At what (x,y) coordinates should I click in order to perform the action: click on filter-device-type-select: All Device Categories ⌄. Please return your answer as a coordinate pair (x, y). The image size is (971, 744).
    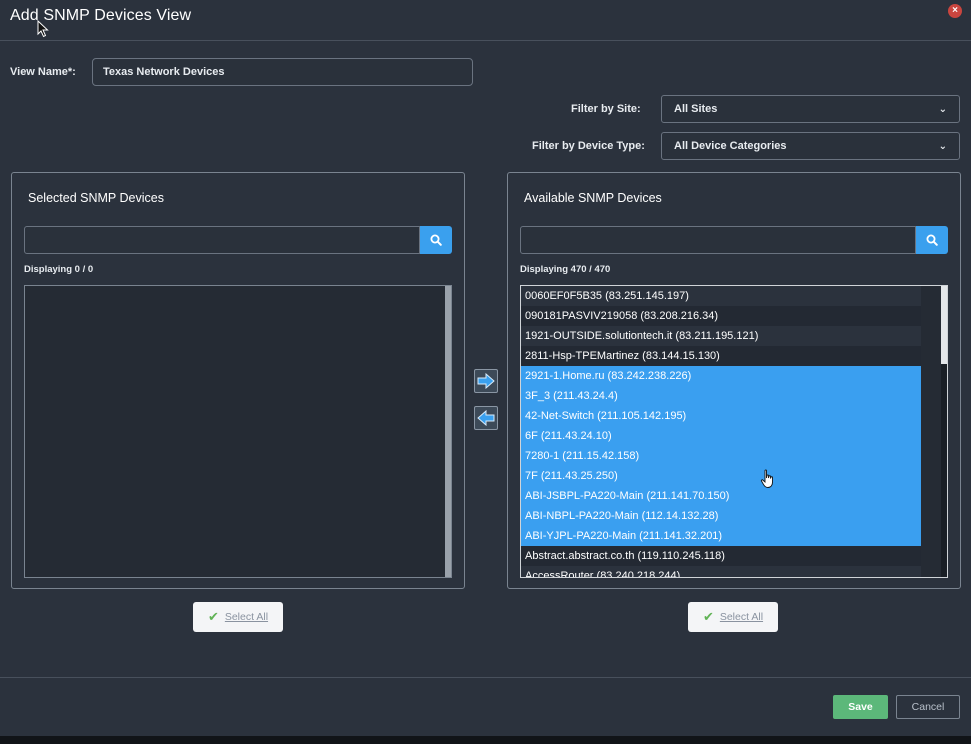
    Looking at the image, I should click on (810, 146).